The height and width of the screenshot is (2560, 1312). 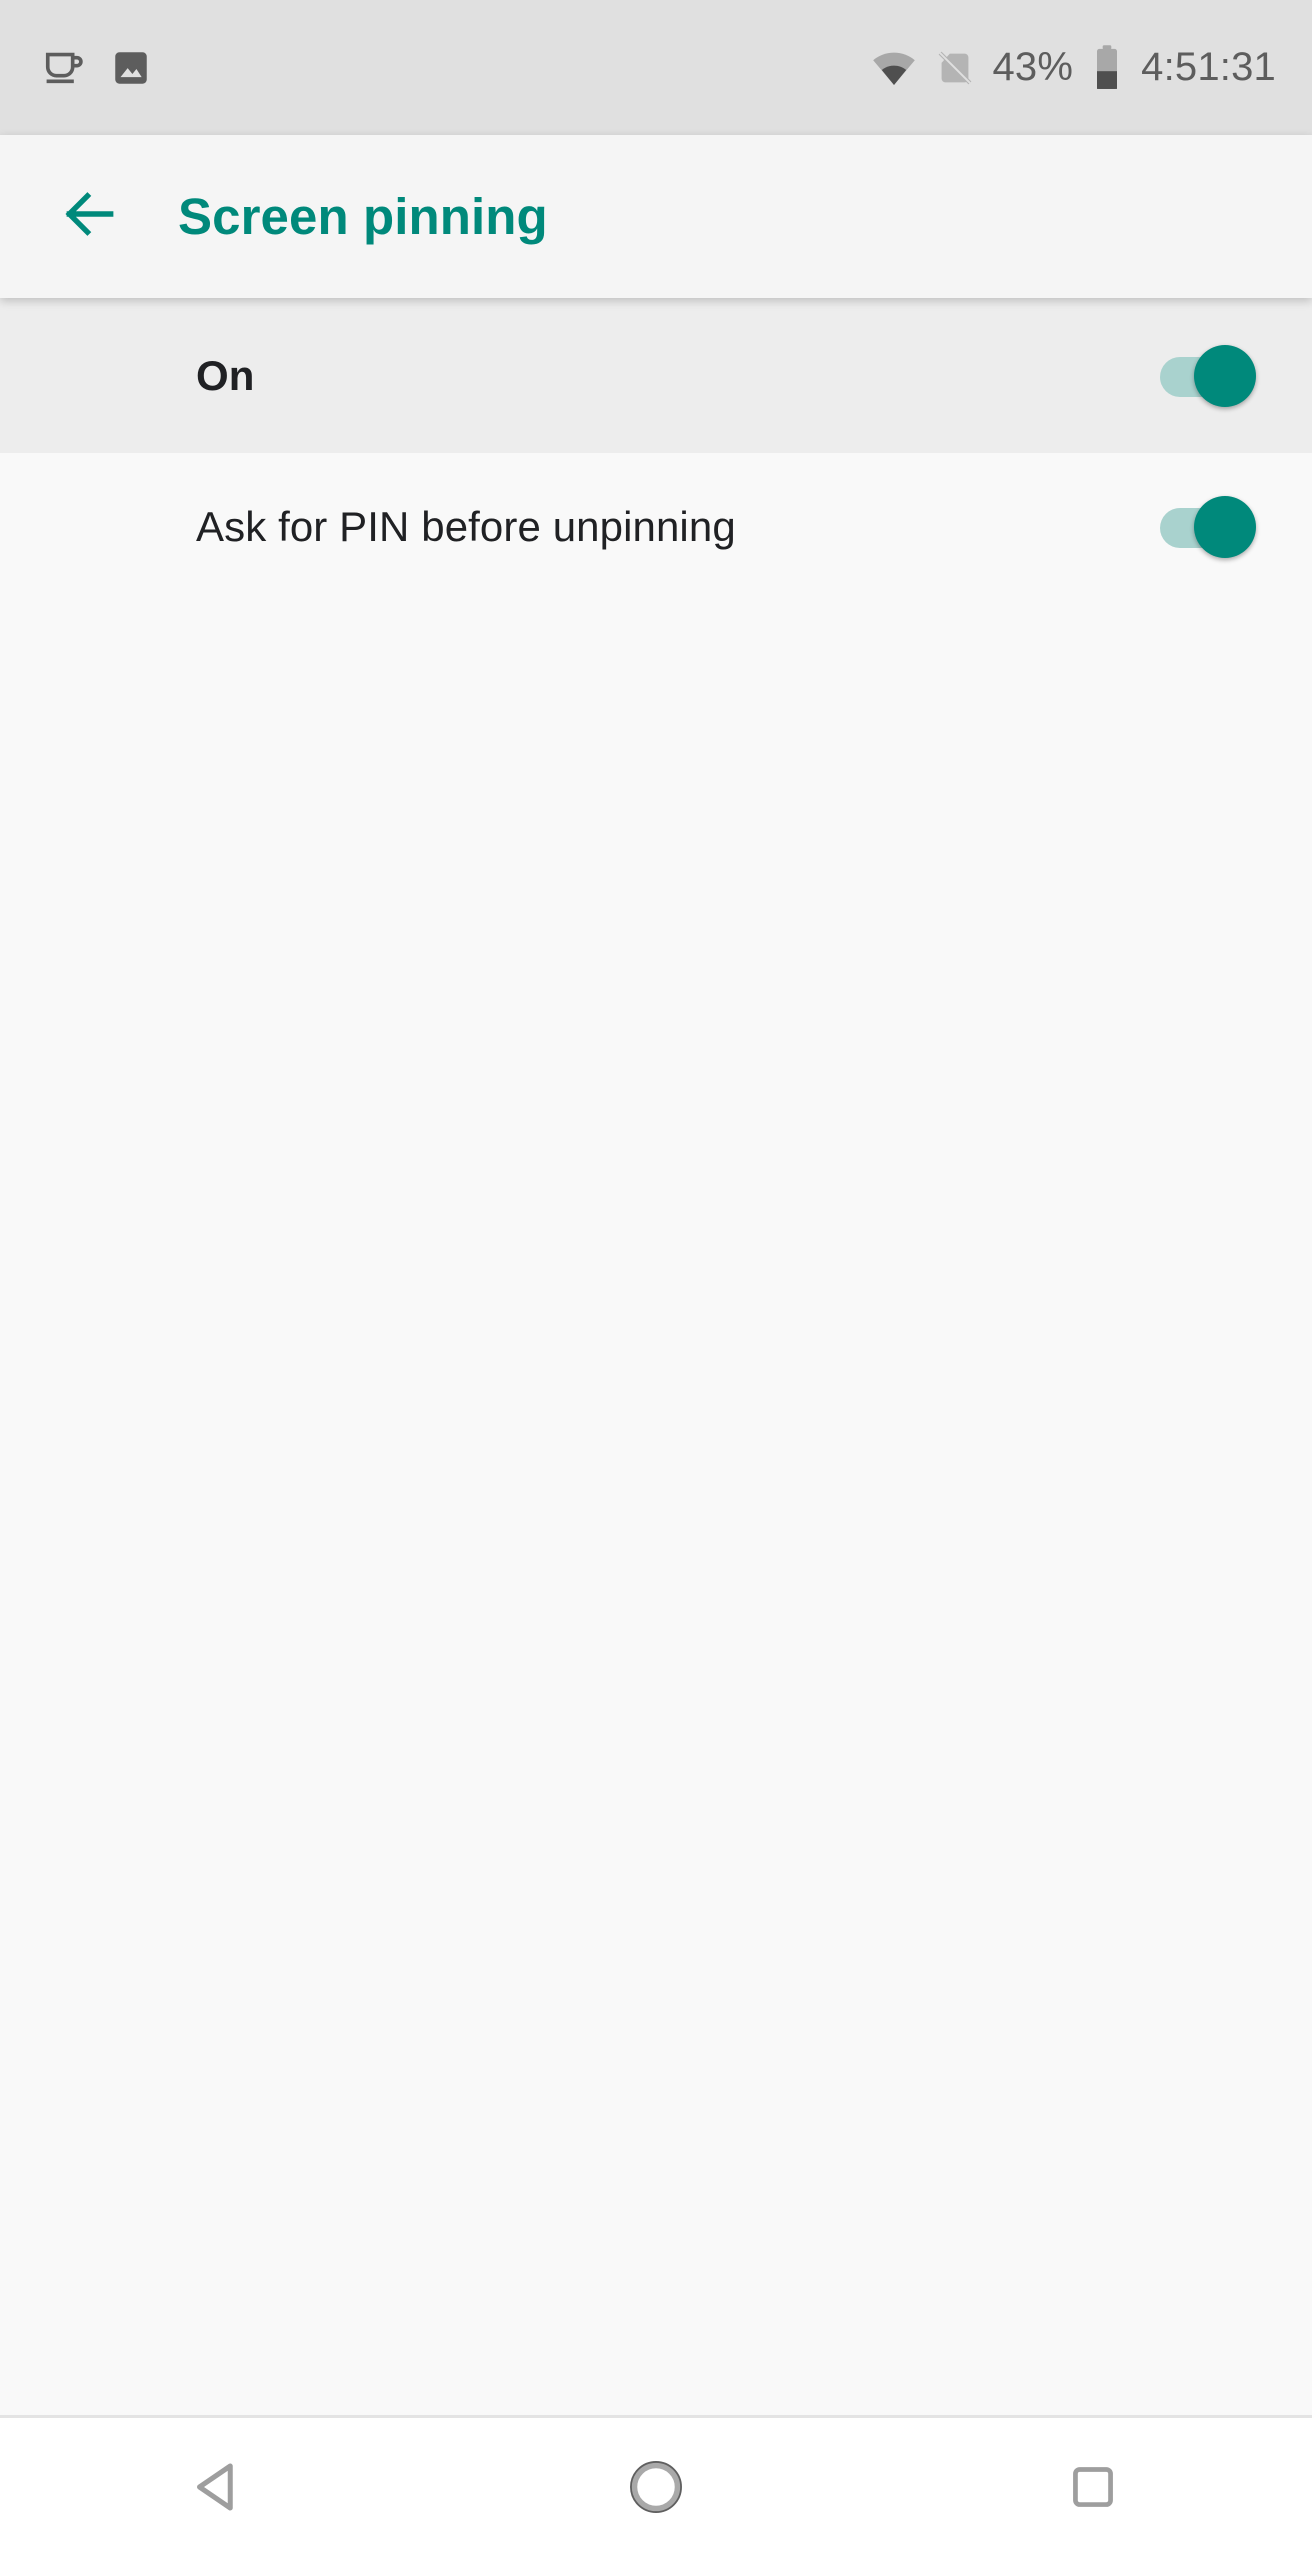 What do you see at coordinates (97, 68) in the screenshot?
I see `status-bar-notification-icons` at bounding box center [97, 68].